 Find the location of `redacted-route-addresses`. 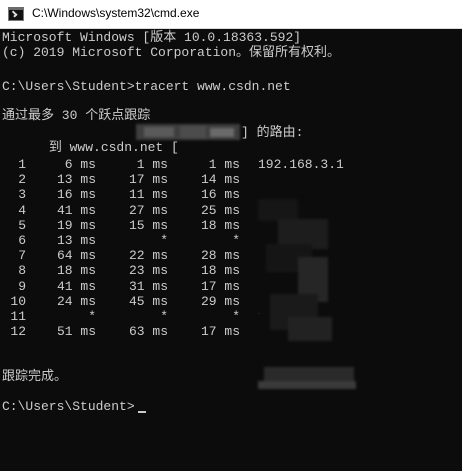

redacted-route-addresses is located at coordinates (307, 294).